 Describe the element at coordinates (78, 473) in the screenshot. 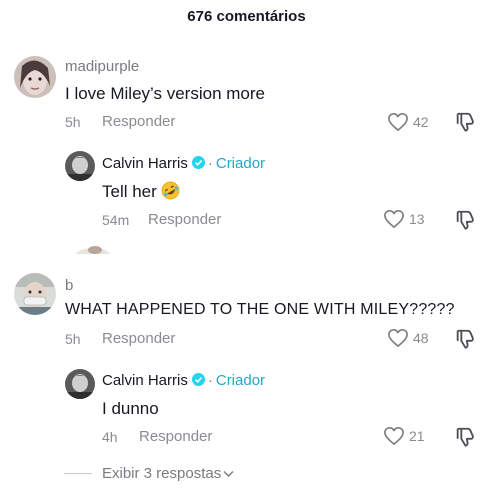

I see `view-replies-divider` at that location.